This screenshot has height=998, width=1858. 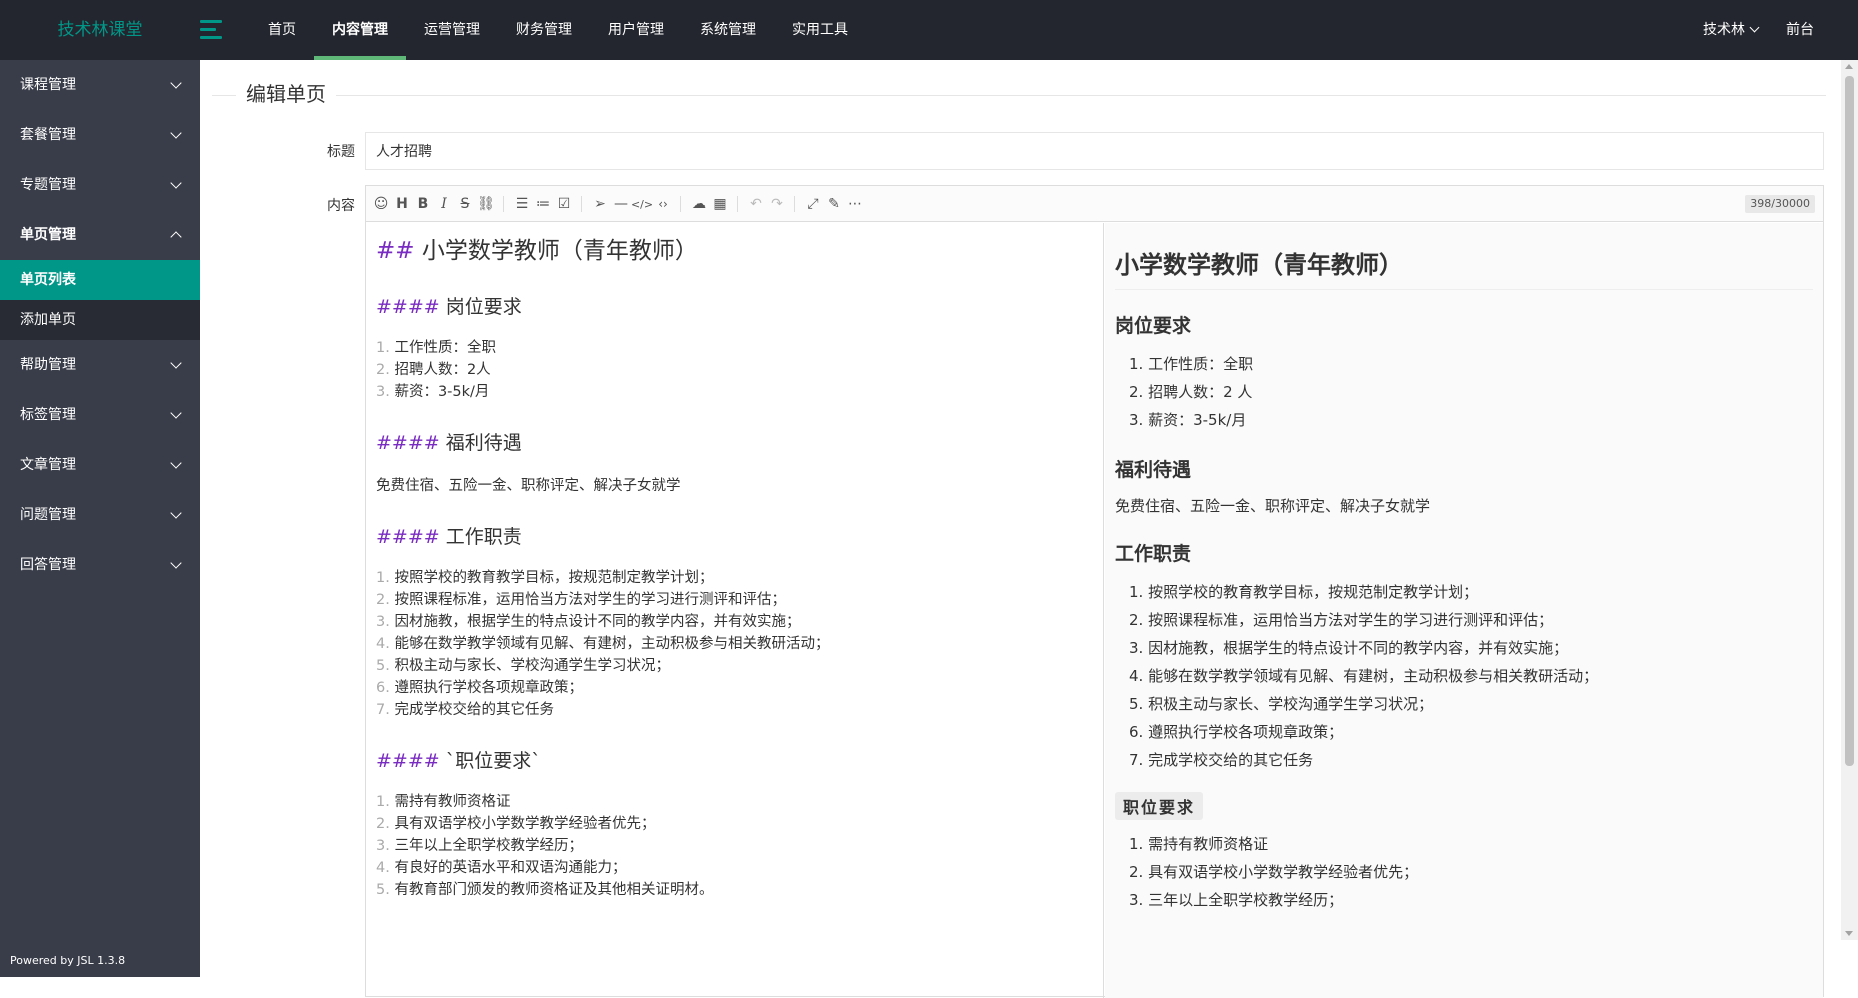 I want to click on preview-heading: 小学数学教师（青年教师）, so click(x=1464, y=268).